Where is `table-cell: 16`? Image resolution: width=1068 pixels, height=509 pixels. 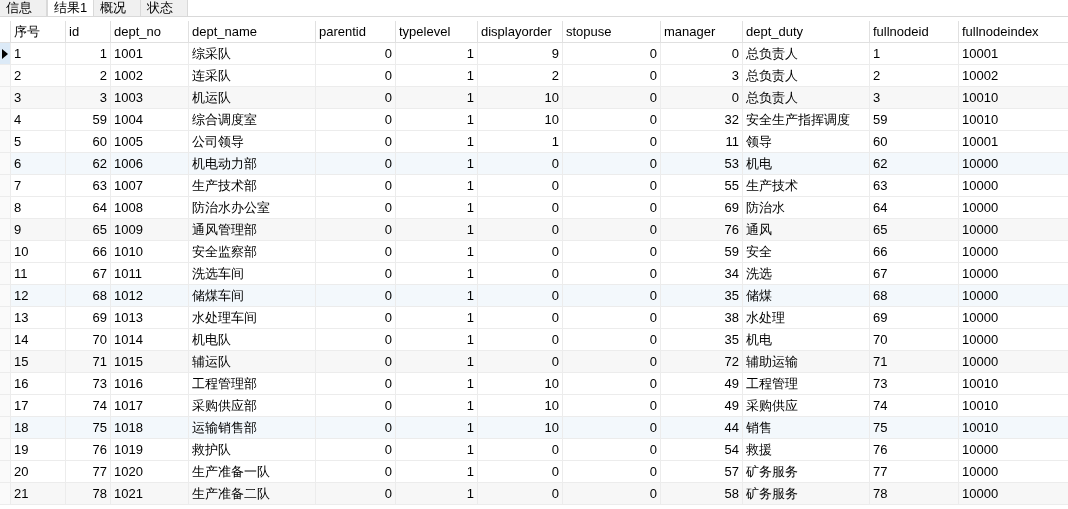
table-cell: 16 is located at coordinates (37, 384).